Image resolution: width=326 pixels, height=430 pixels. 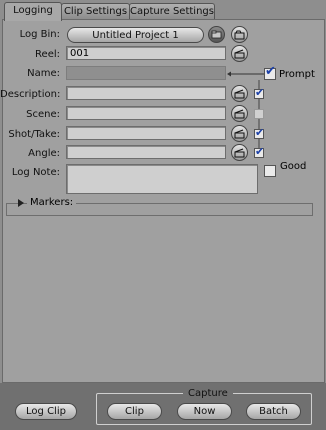 What do you see at coordinates (208, 393) in the screenshot?
I see `capture-title: Capture` at bounding box center [208, 393].